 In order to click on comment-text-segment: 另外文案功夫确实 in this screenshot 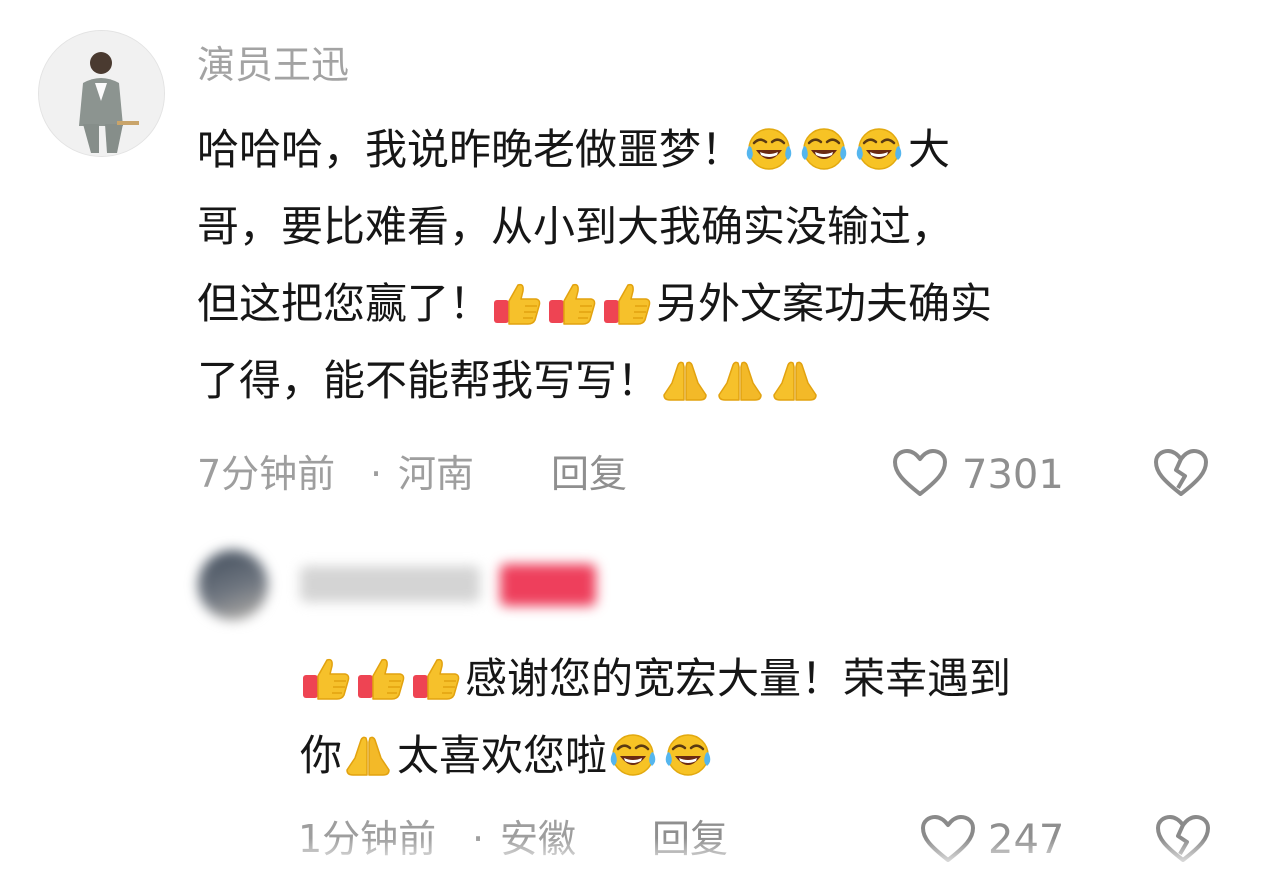, I will do `click(824, 303)`.